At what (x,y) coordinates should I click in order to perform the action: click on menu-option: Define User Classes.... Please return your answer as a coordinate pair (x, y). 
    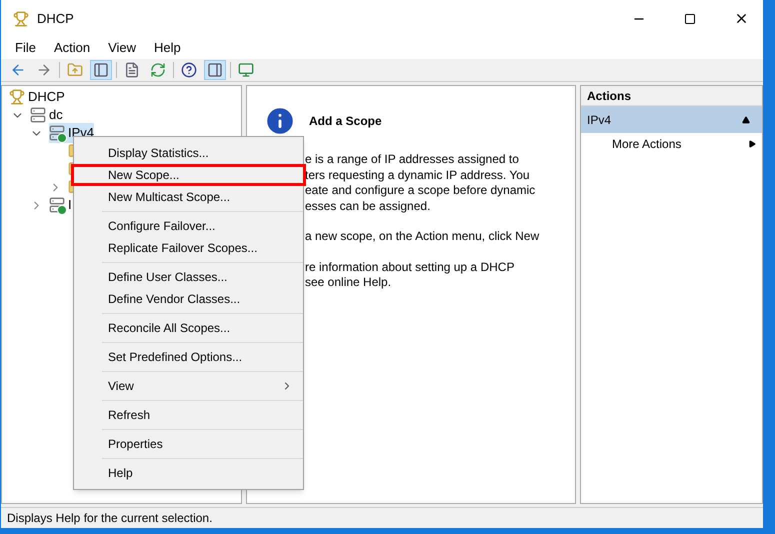
    Looking at the image, I should click on (202, 277).